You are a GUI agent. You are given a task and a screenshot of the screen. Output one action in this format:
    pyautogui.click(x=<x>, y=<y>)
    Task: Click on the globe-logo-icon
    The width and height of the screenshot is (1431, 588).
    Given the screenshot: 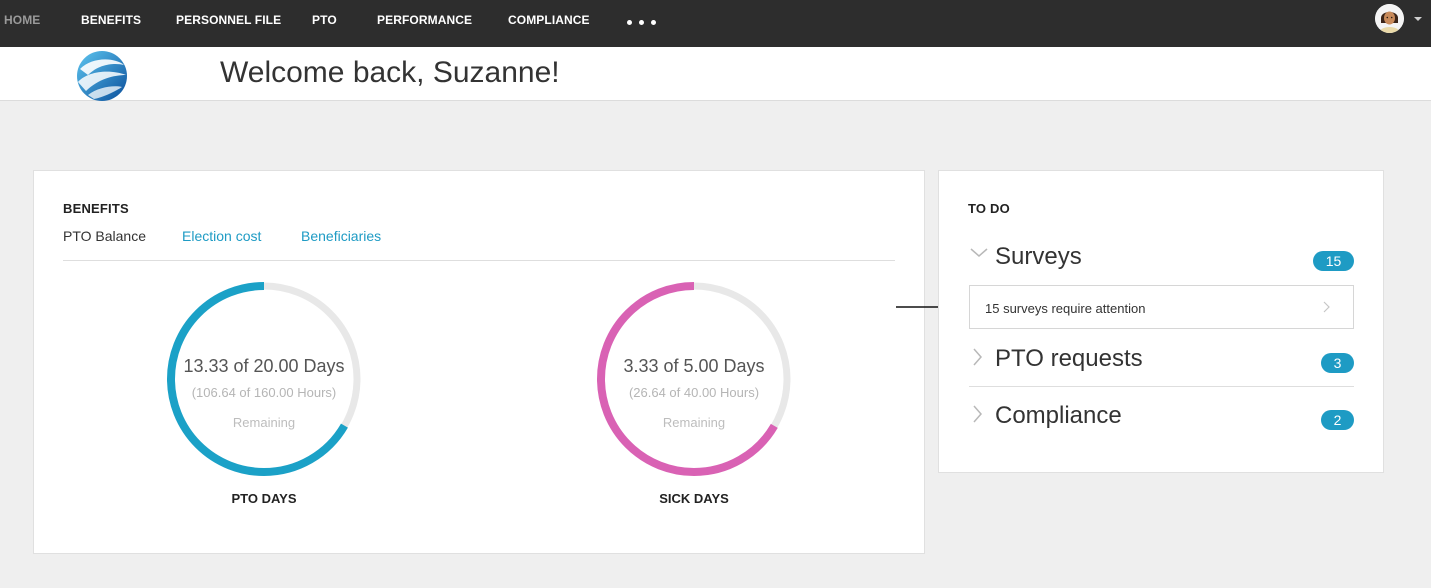 What is the action you would take?
    pyautogui.click(x=102, y=76)
    